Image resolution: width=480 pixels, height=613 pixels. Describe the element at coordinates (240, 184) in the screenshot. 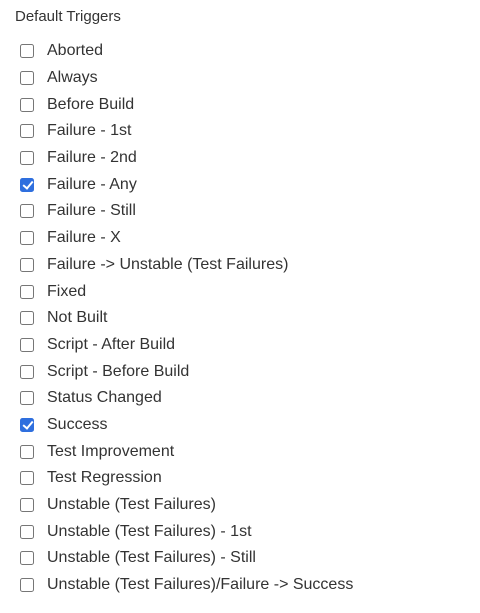

I see `trigger-option-failure-any: Failure - Any` at that location.